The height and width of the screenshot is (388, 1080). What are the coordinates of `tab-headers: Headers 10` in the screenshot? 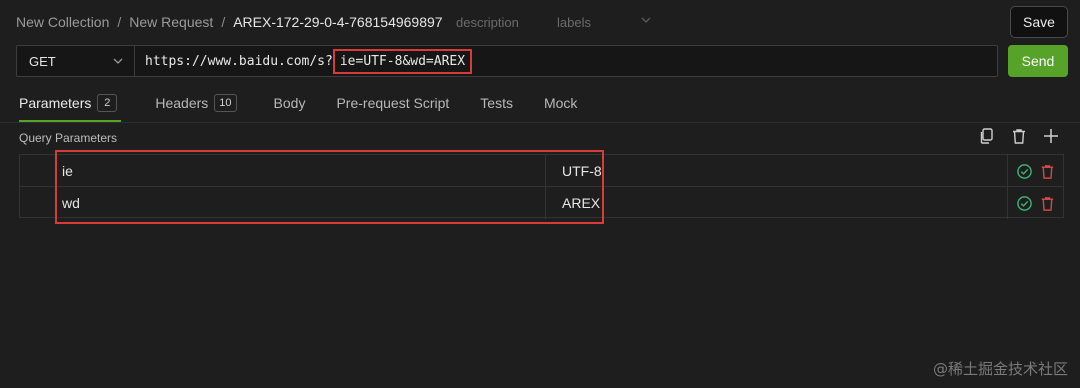 It's located at (196, 103).